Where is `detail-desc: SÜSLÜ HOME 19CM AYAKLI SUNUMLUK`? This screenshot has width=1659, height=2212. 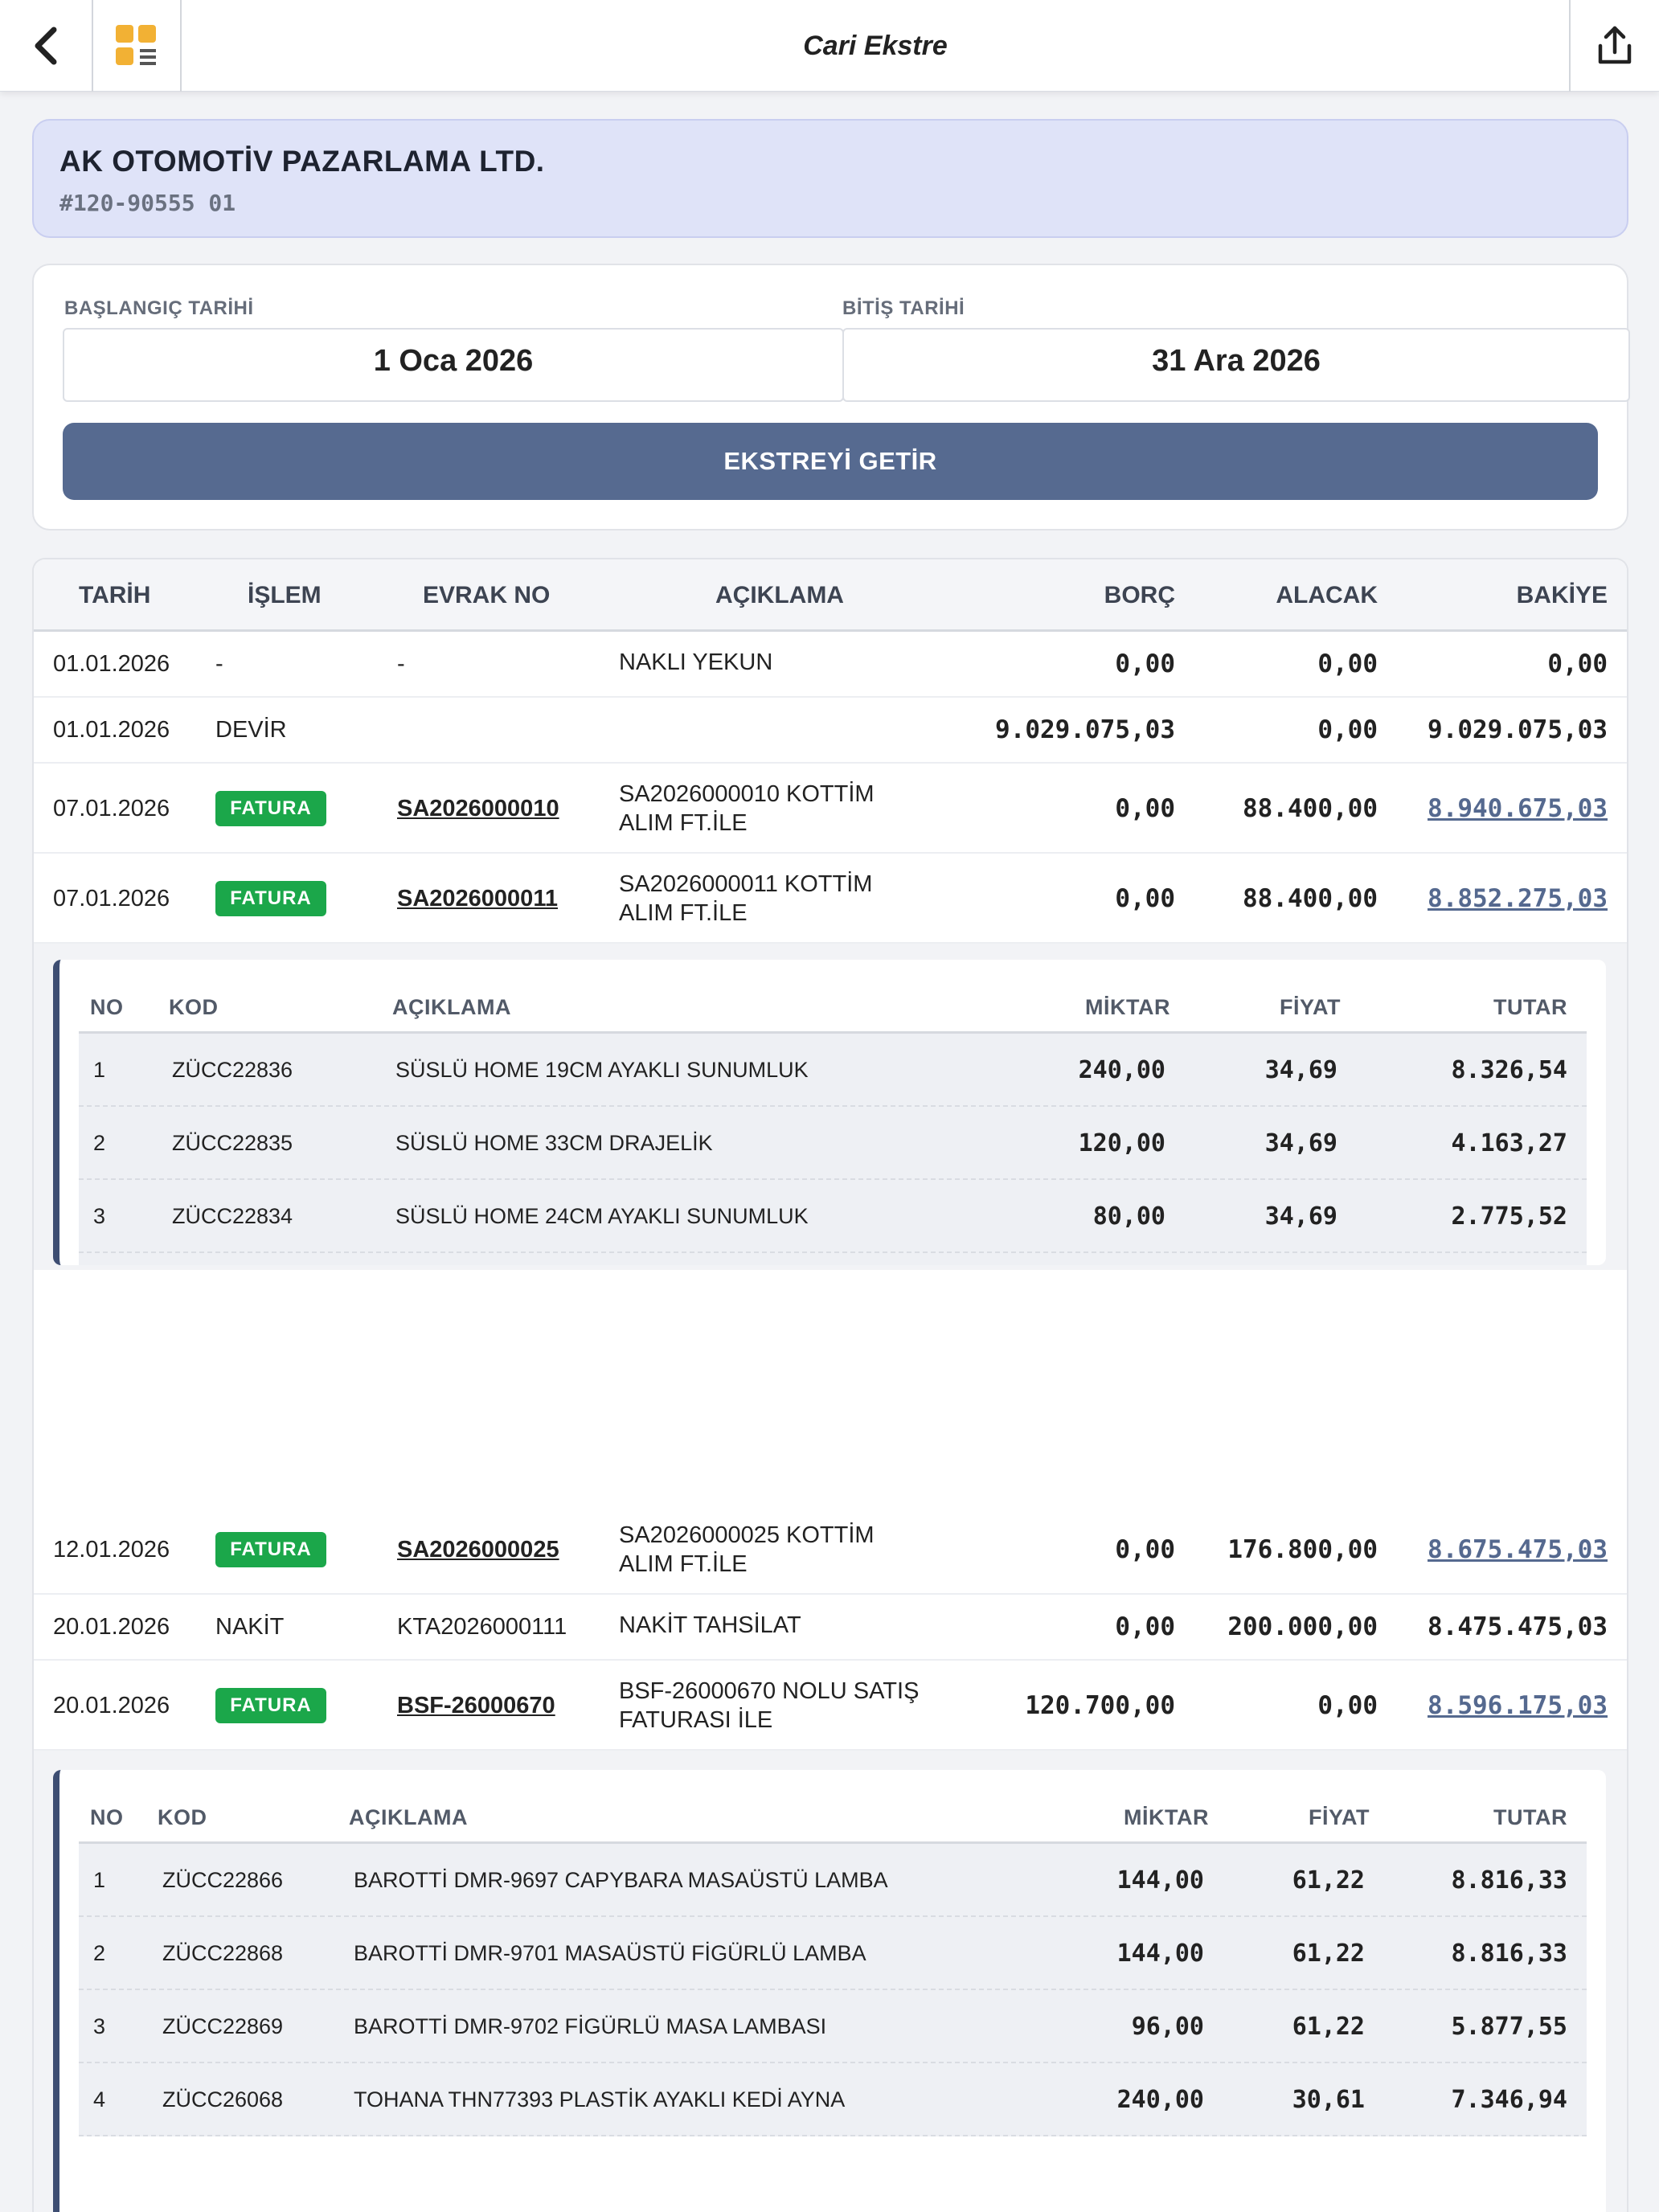 detail-desc: SÜSLÜ HOME 19CM AYAKLI SUNUMLUK is located at coordinates (602, 1070).